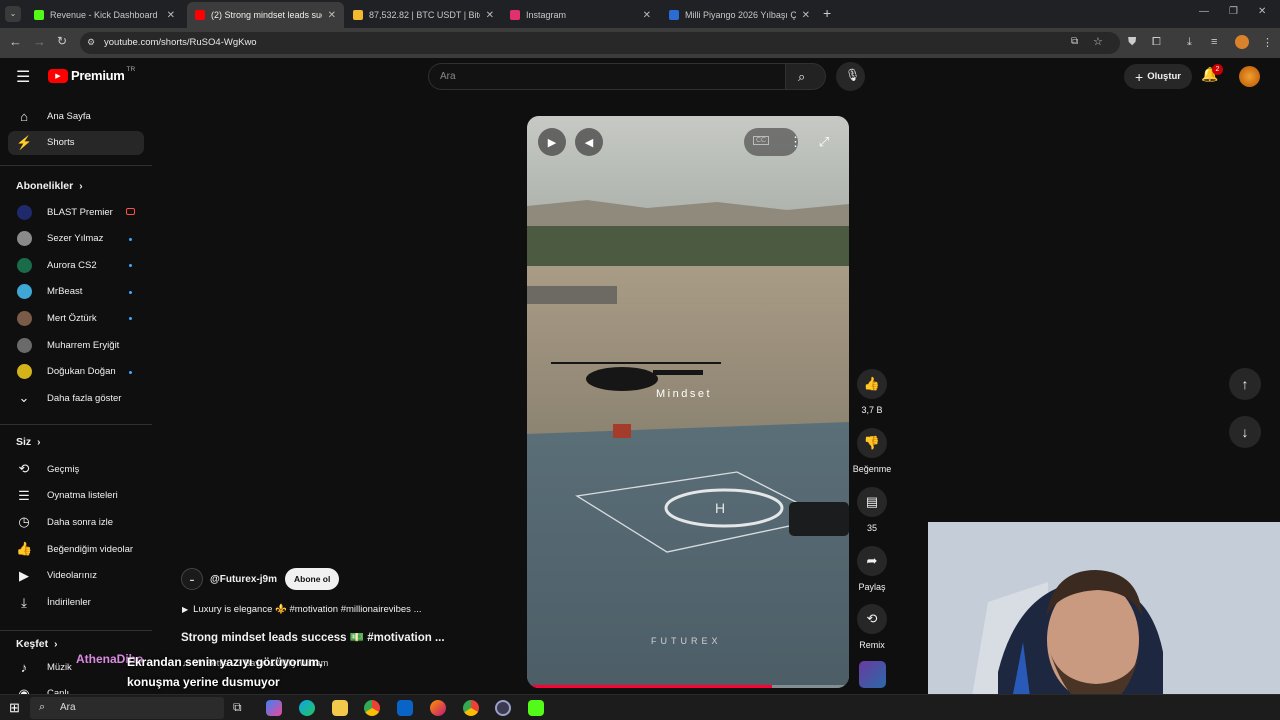 The height and width of the screenshot is (720, 1280). What do you see at coordinates (76, 212) in the screenshot?
I see `sidebar-item: BLAST Premier` at bounding box center [76, 212].